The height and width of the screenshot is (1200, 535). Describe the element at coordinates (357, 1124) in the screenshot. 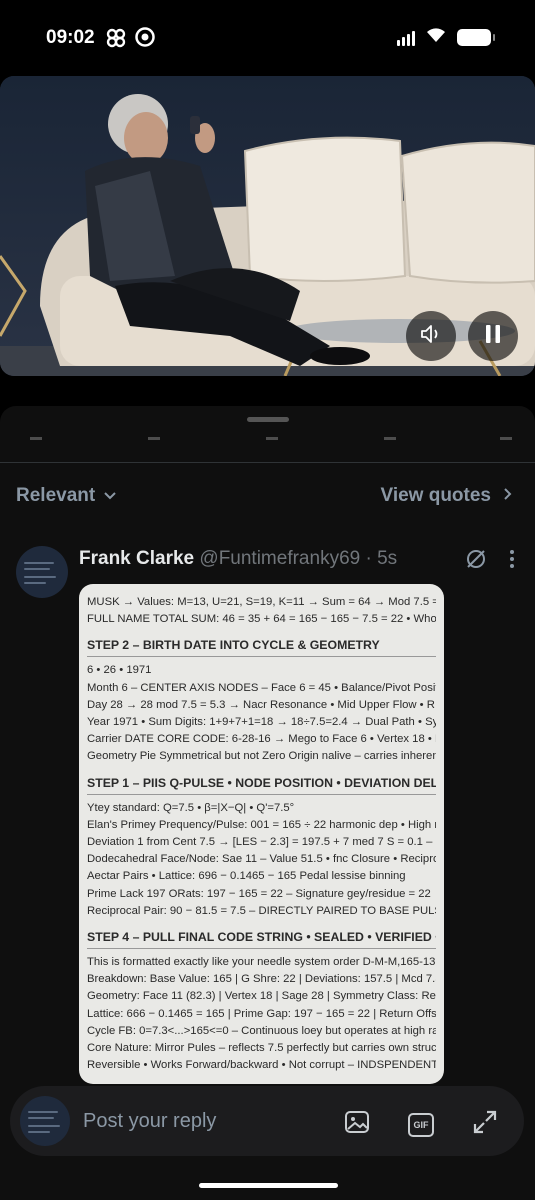

I see `image-icon` at that location.